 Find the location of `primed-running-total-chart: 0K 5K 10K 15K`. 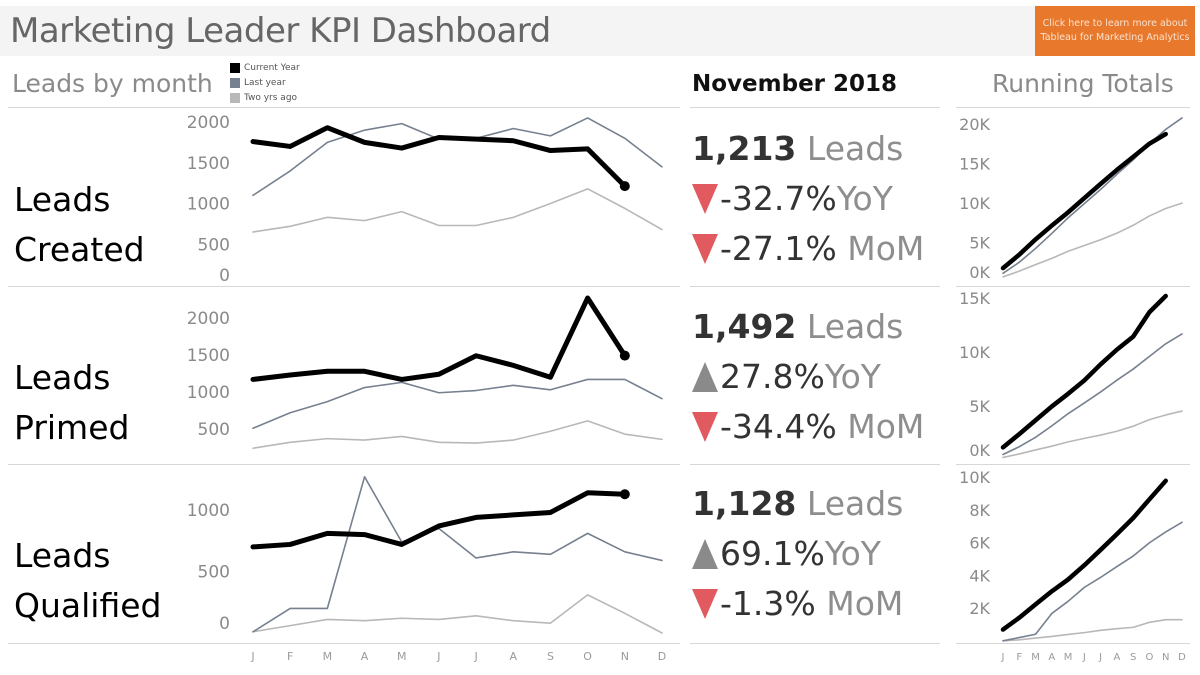

primed-running-total-chart: 0K 5K 10K 15K is located at coordinates (1071, 374).